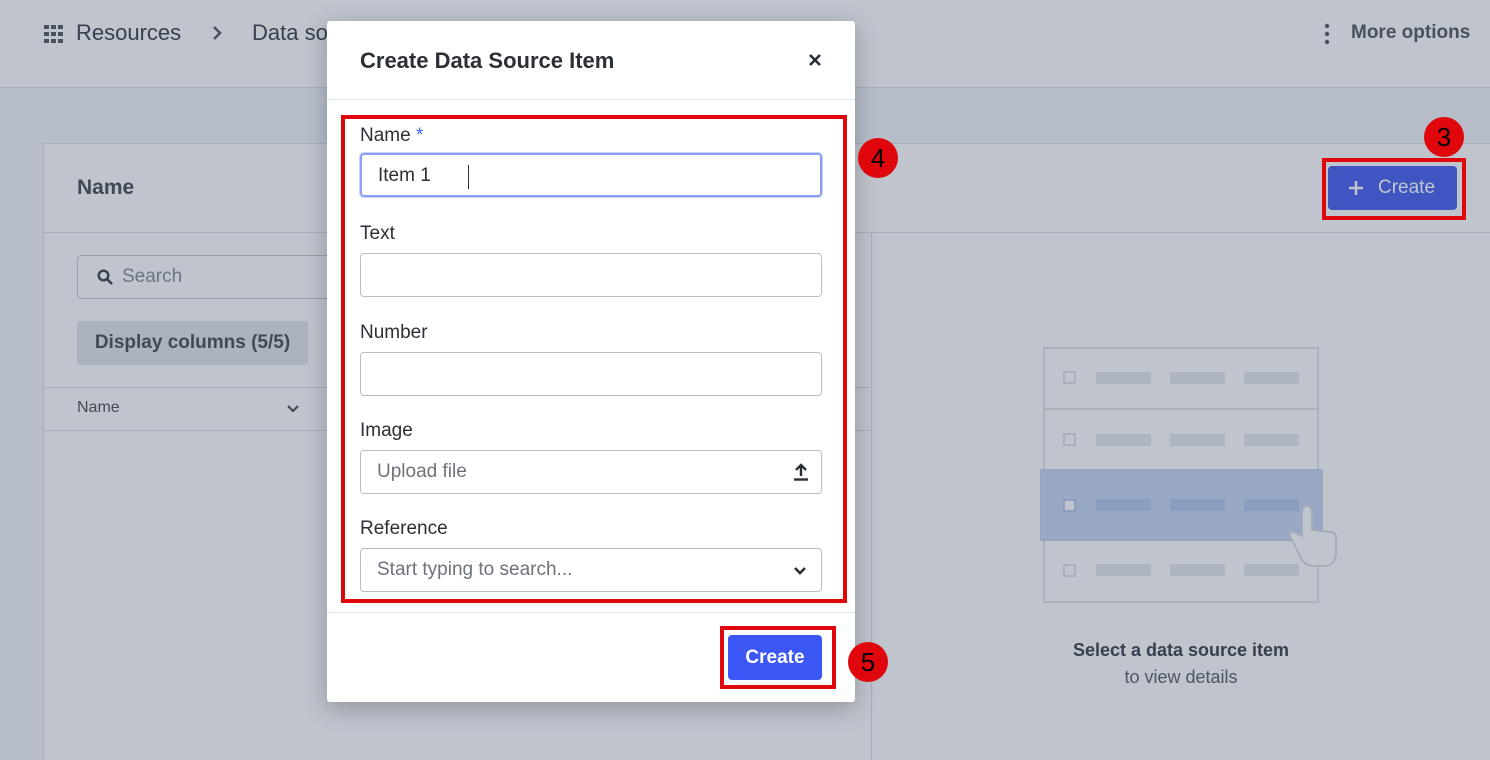 Image resolution: width=1490 pixels, height=760 pixels. What do you see at coordinates (1394, 189) in the screenshot?
I see `highlight-create-button` at bounding box center [1394, 189].